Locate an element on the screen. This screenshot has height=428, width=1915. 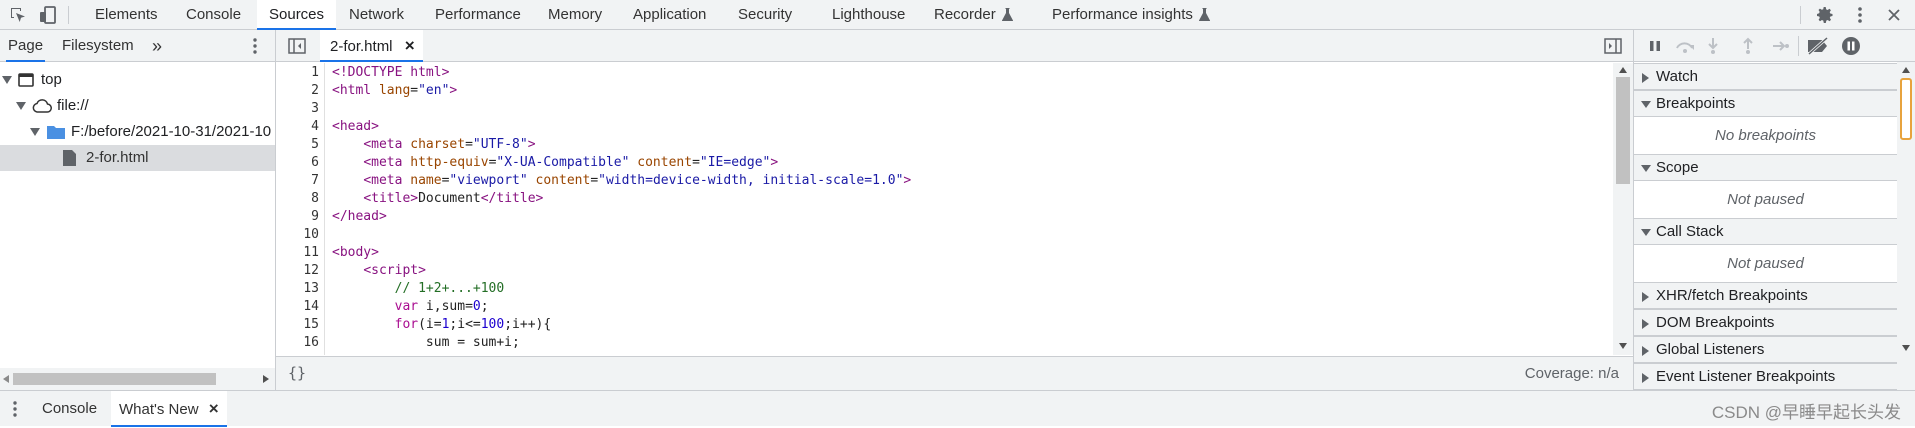
code-line: <!DOCTYPE html> is located at coordinates (390, 73).